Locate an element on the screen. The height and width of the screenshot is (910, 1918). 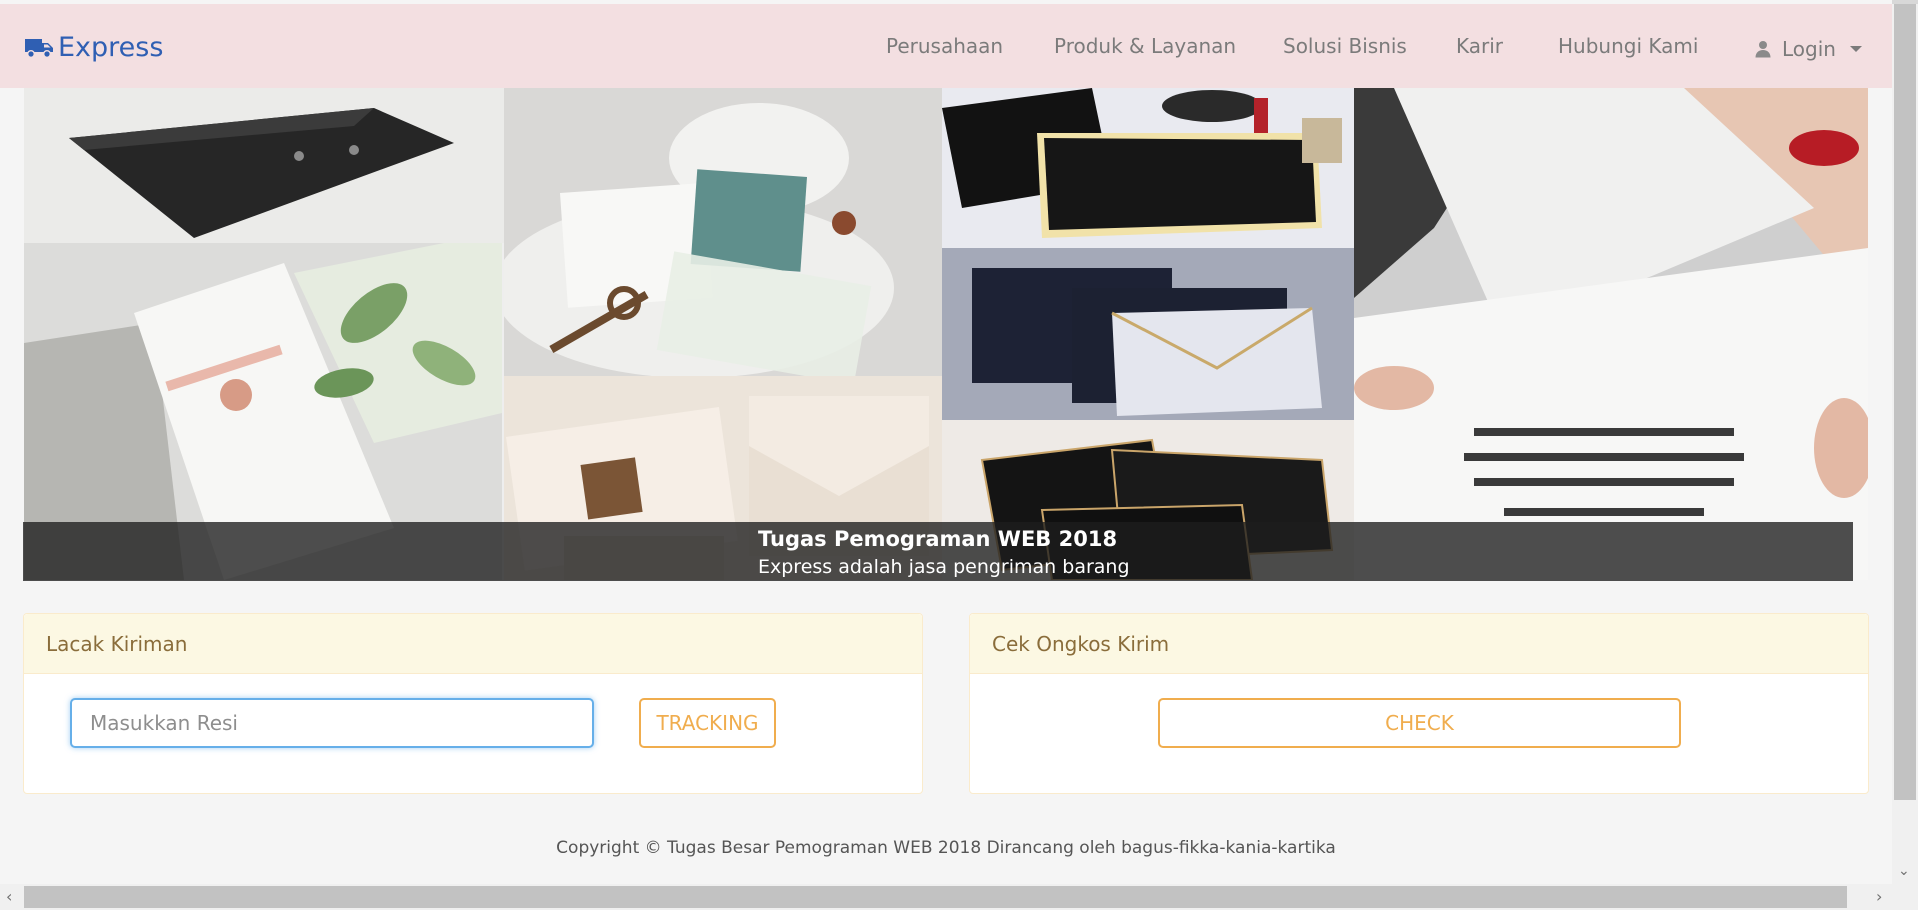
shipping-cost-panel: Cek Ongkos Kirim CHECK is located at coordinates (1419, 703).